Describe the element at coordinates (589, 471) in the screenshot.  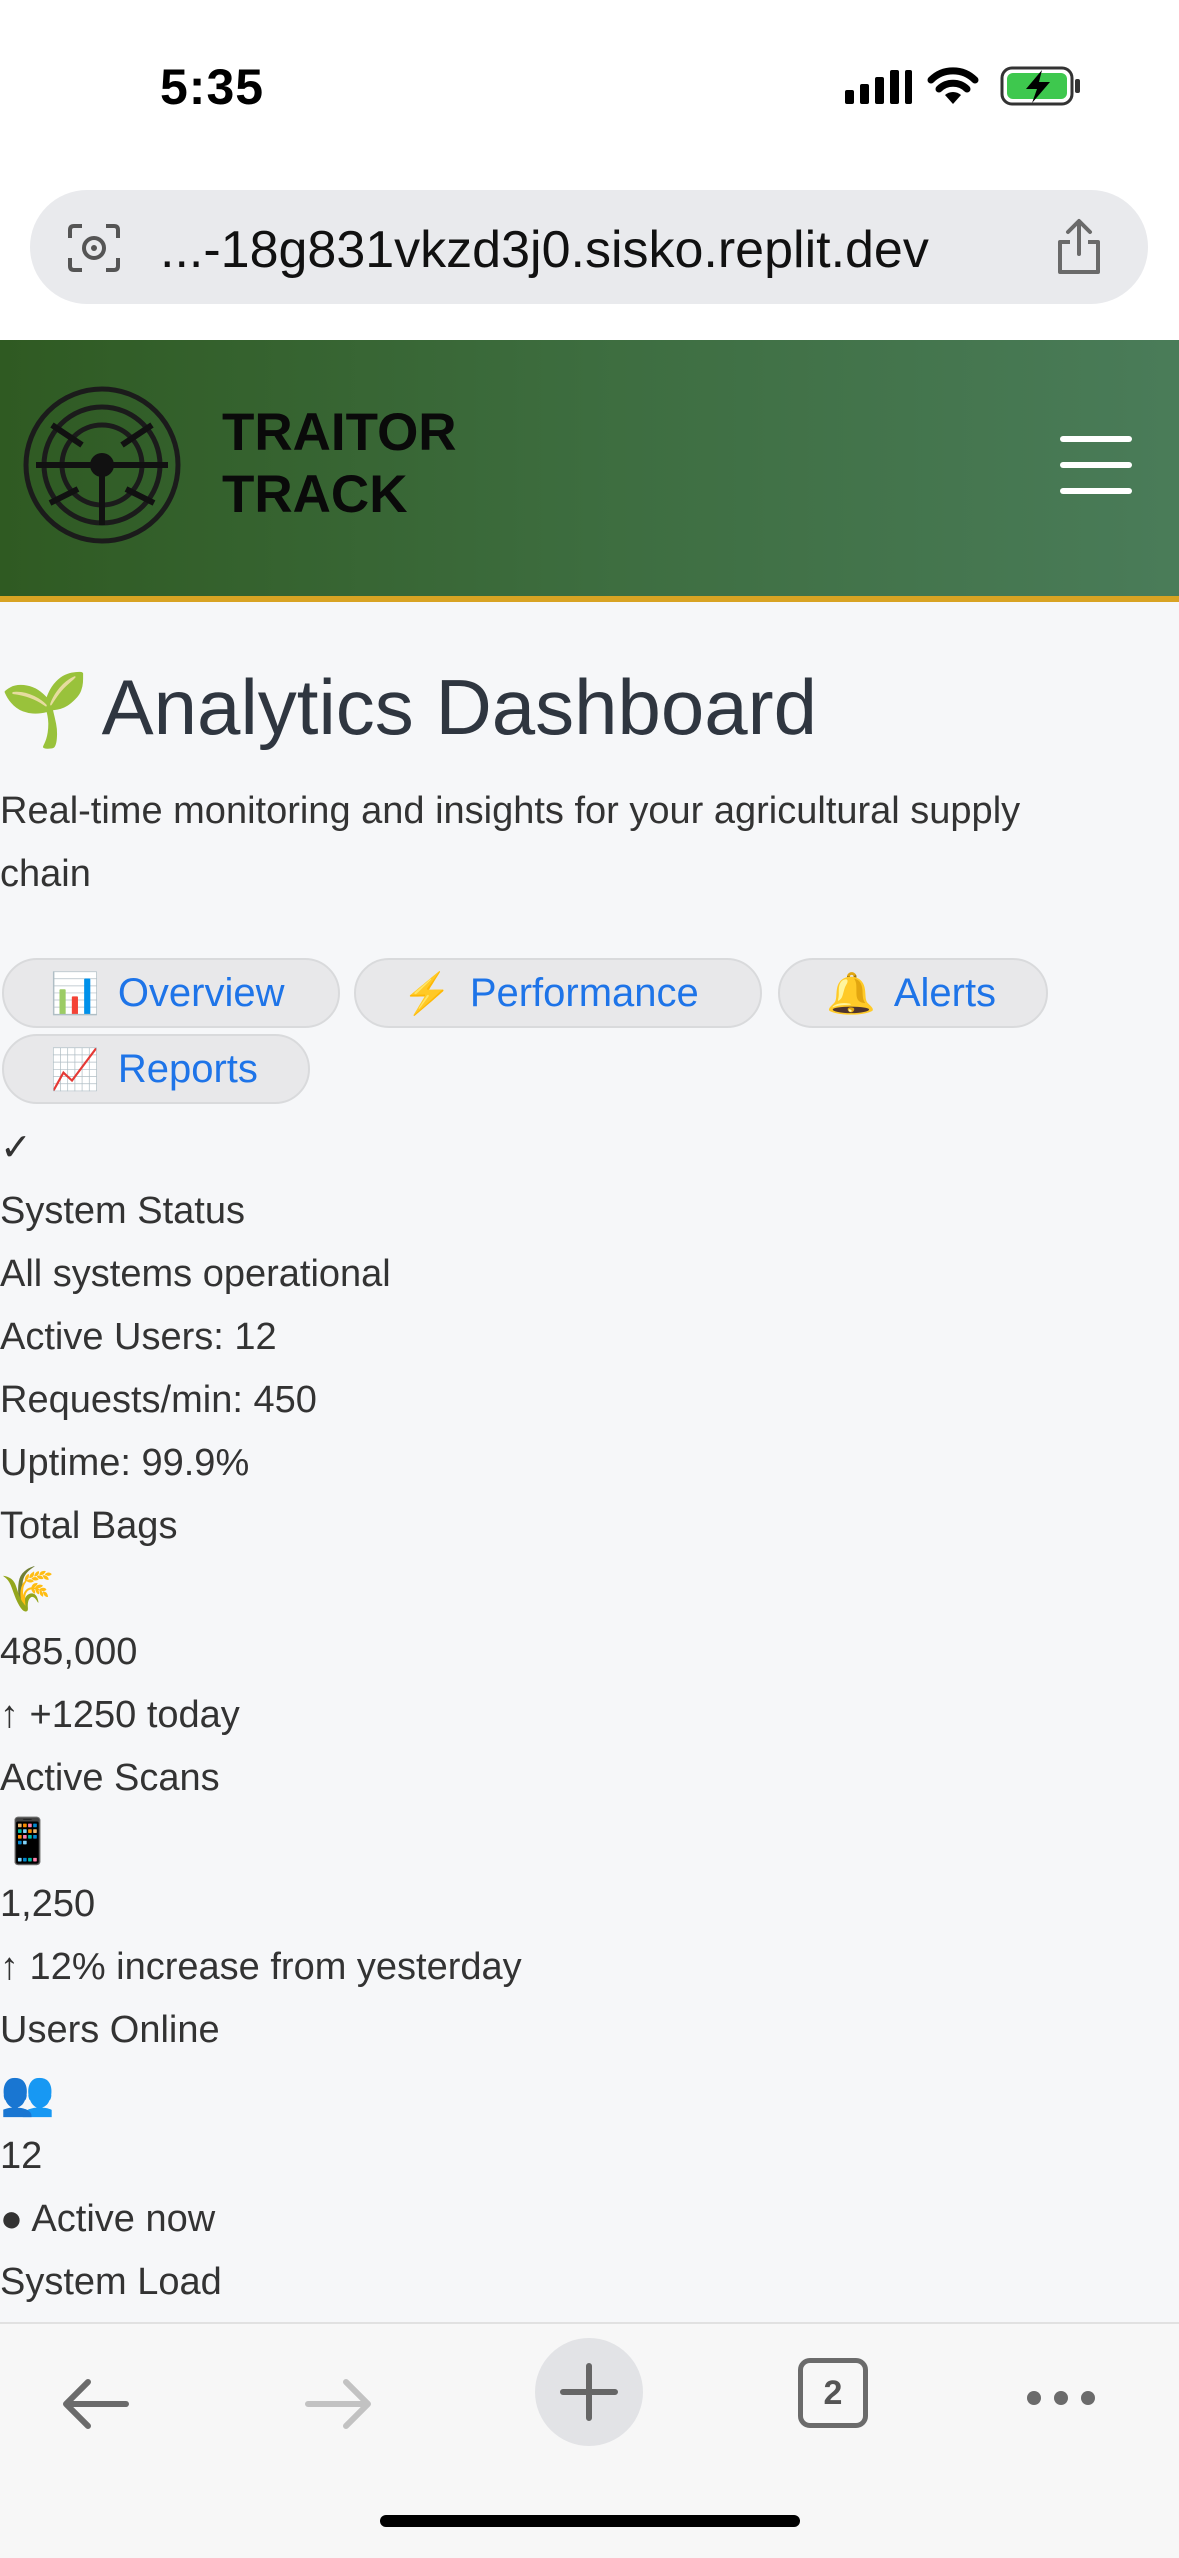
I see `app-header: TRAITOR TRACK` at that location.